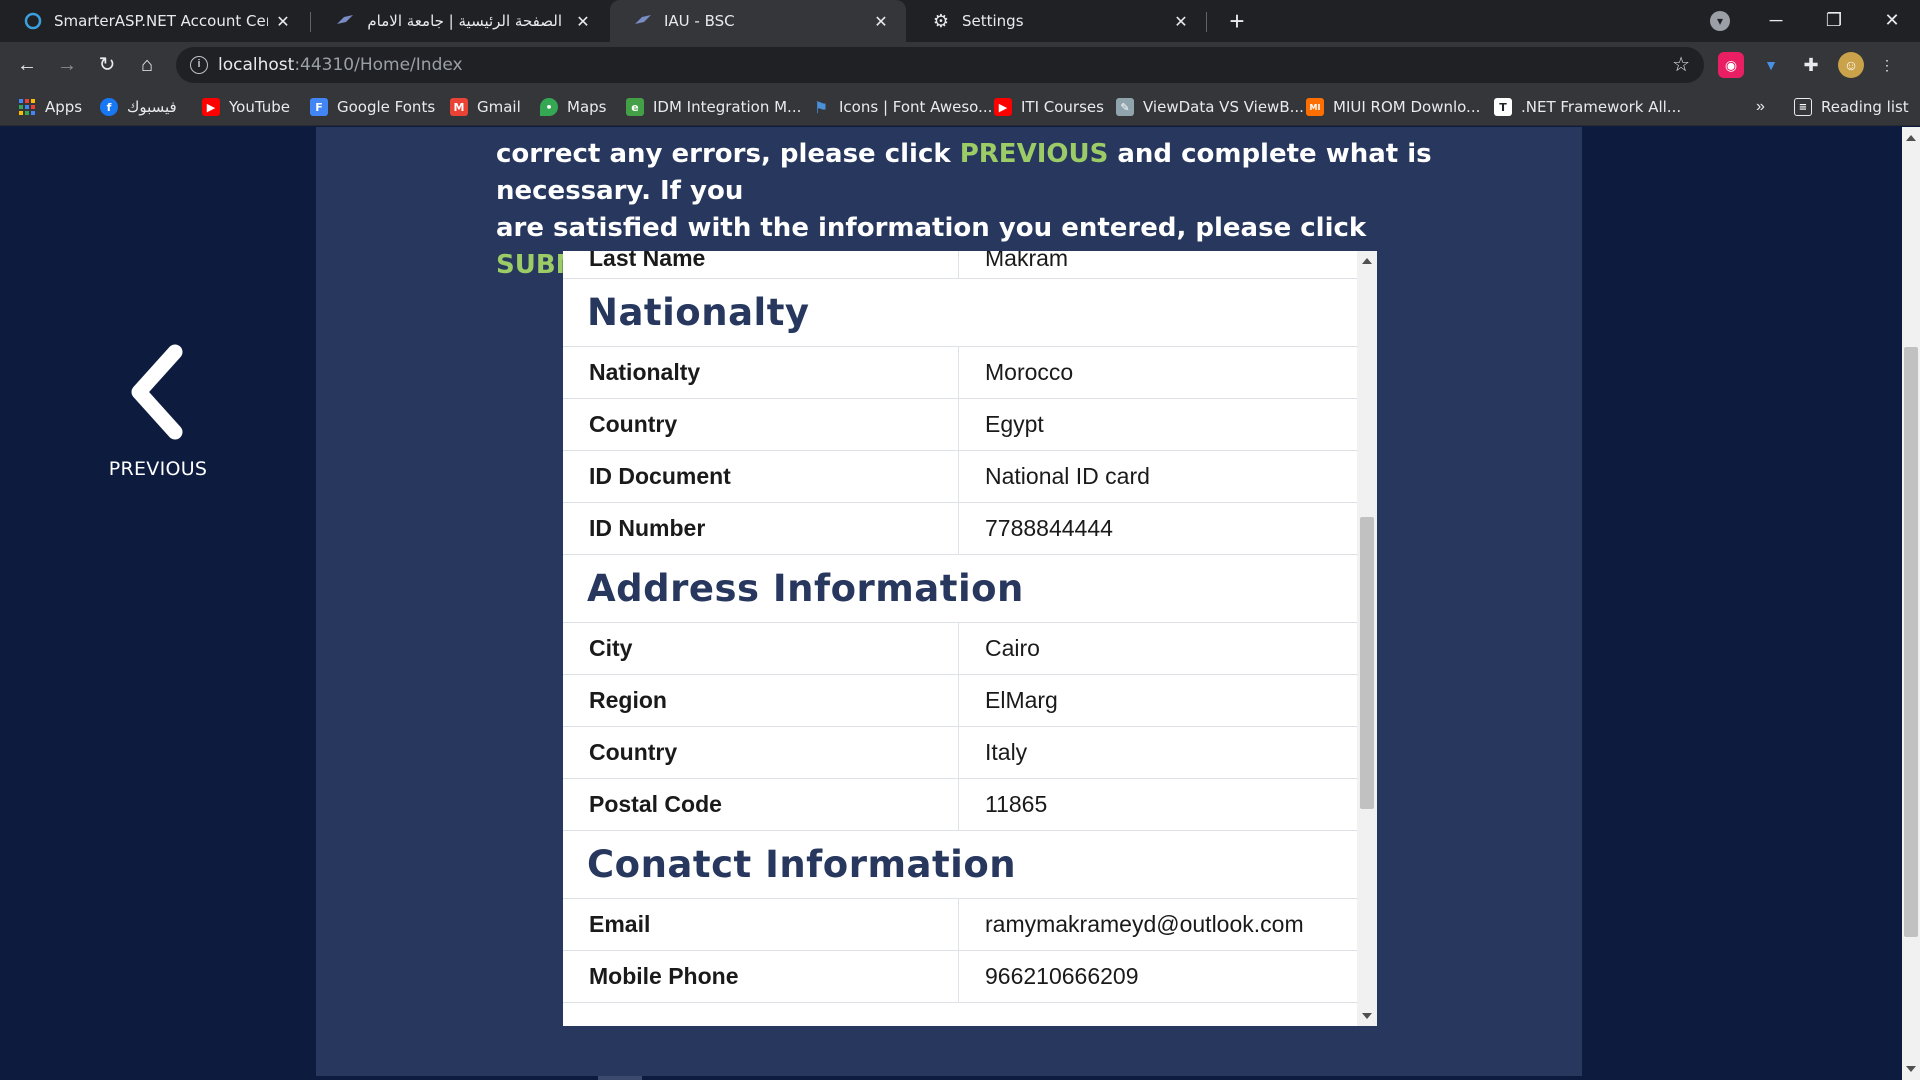 This screenshot has width=1920, height=1080. I want to click on new-tab-button: +, so click(1237, 21).